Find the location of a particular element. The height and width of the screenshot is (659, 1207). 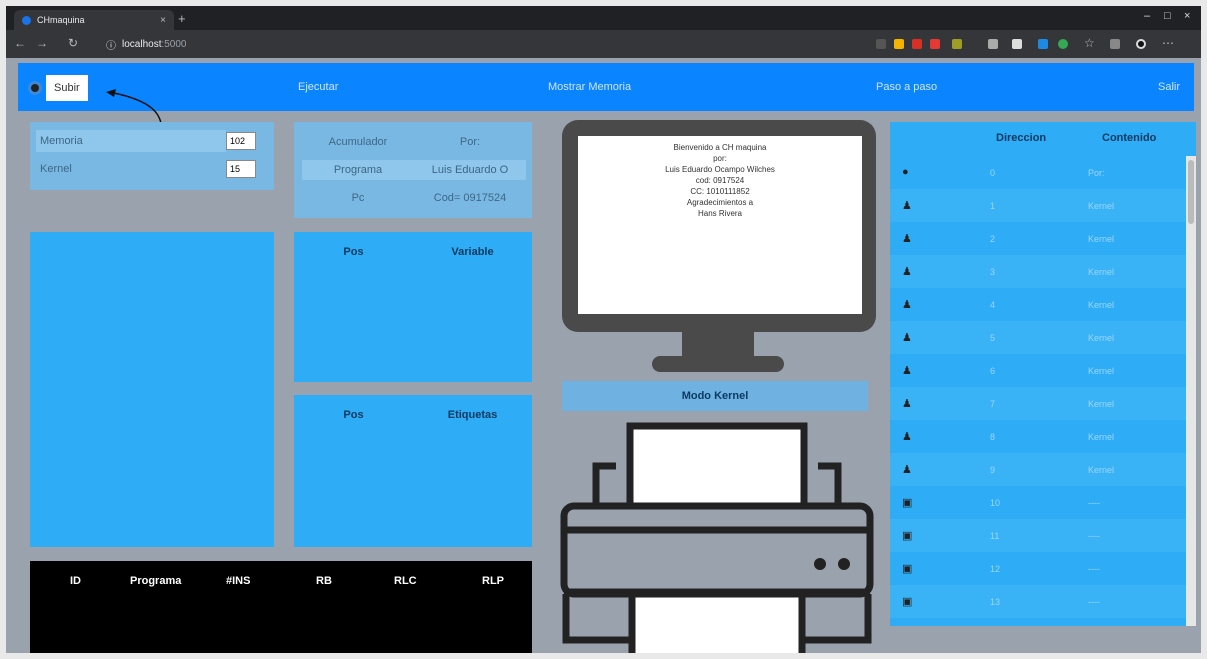

memory-row: ♟ 3 Kernel is located at coordinates (1038, 271).